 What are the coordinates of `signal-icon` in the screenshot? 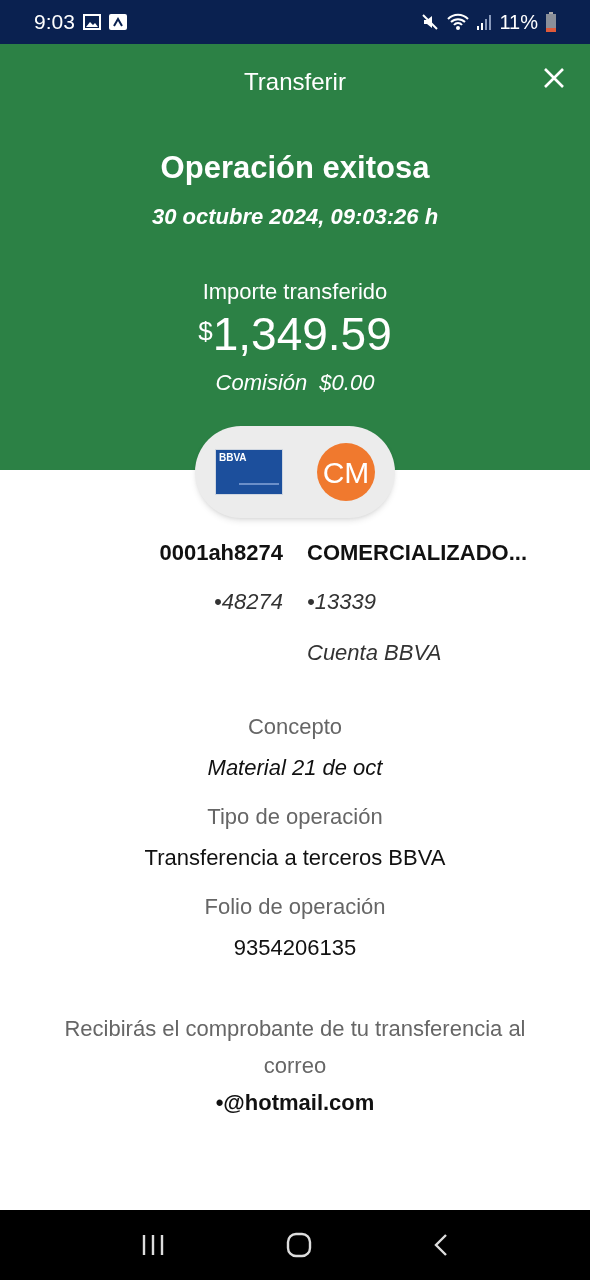 It's located at (484, 22).